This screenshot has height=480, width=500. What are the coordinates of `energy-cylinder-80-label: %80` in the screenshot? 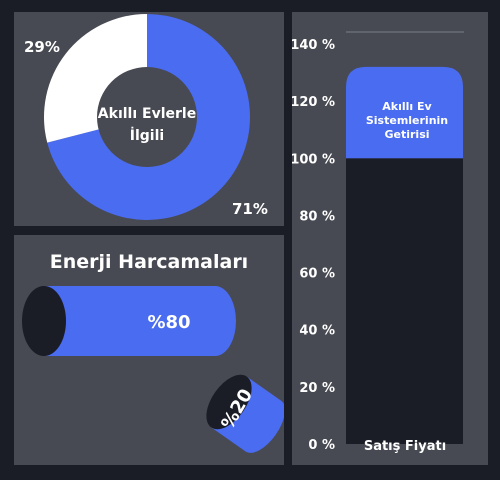 It's located at (168, 322).